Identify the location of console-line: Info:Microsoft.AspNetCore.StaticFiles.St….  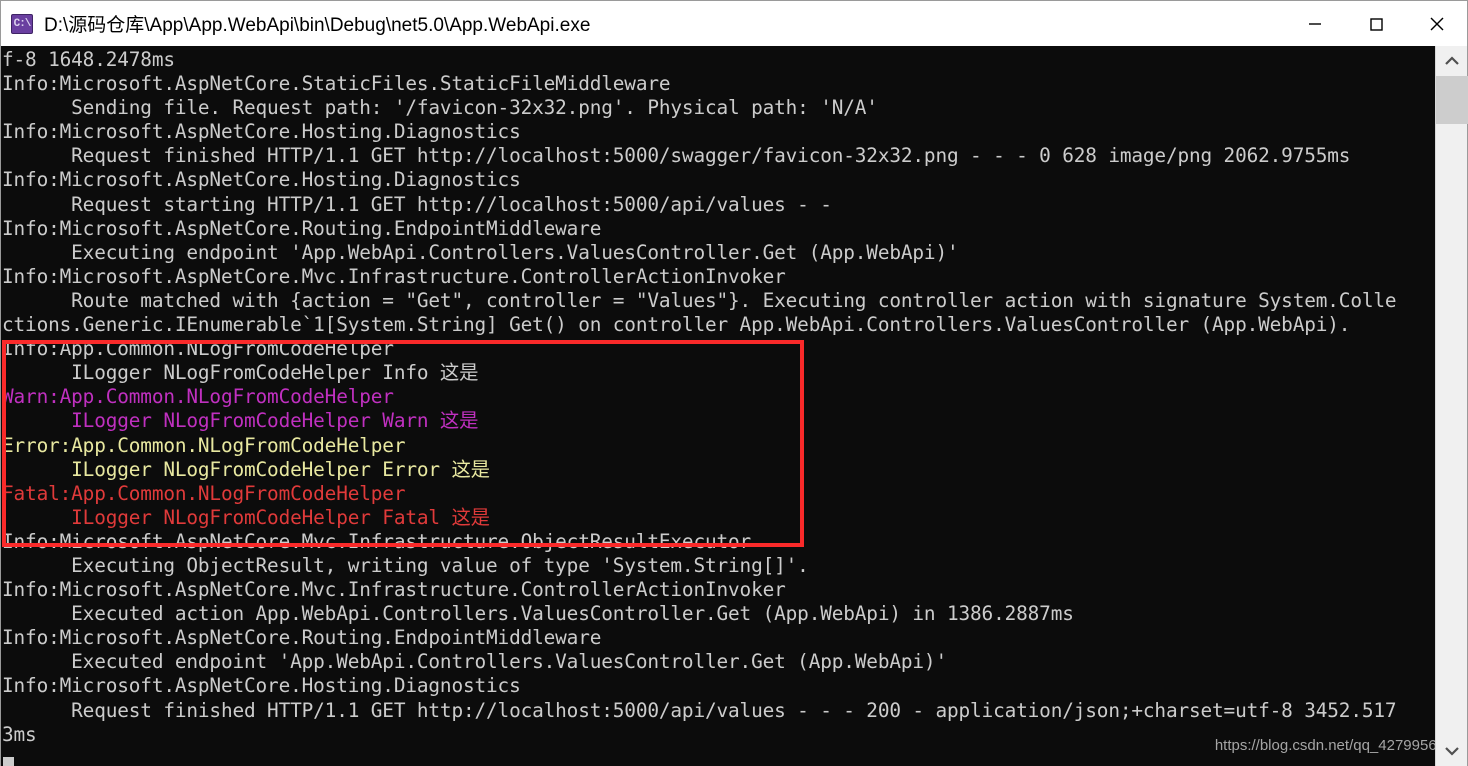
(336, 84).